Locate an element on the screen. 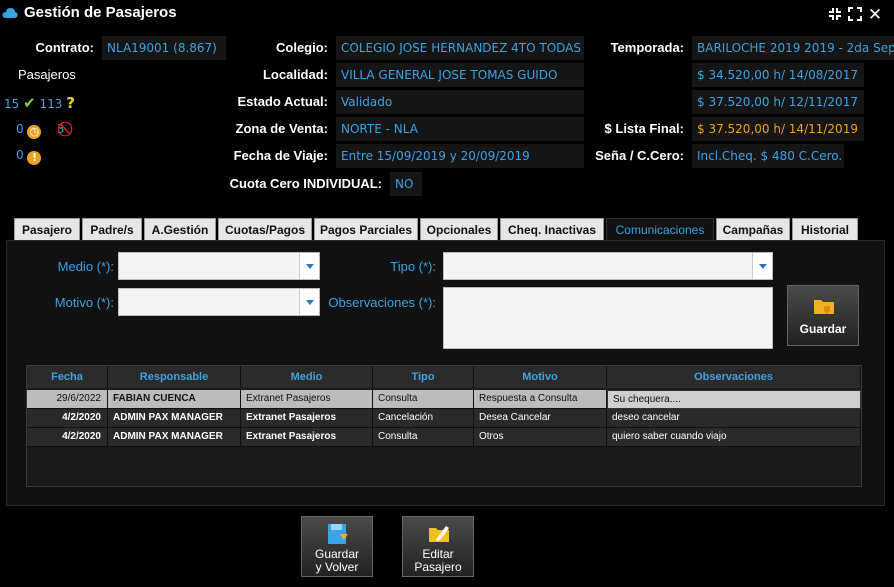 Image resolution: width=894 pixels, height=587 pixels. col-responsable: Responsable is located at coordinates (174, 377).